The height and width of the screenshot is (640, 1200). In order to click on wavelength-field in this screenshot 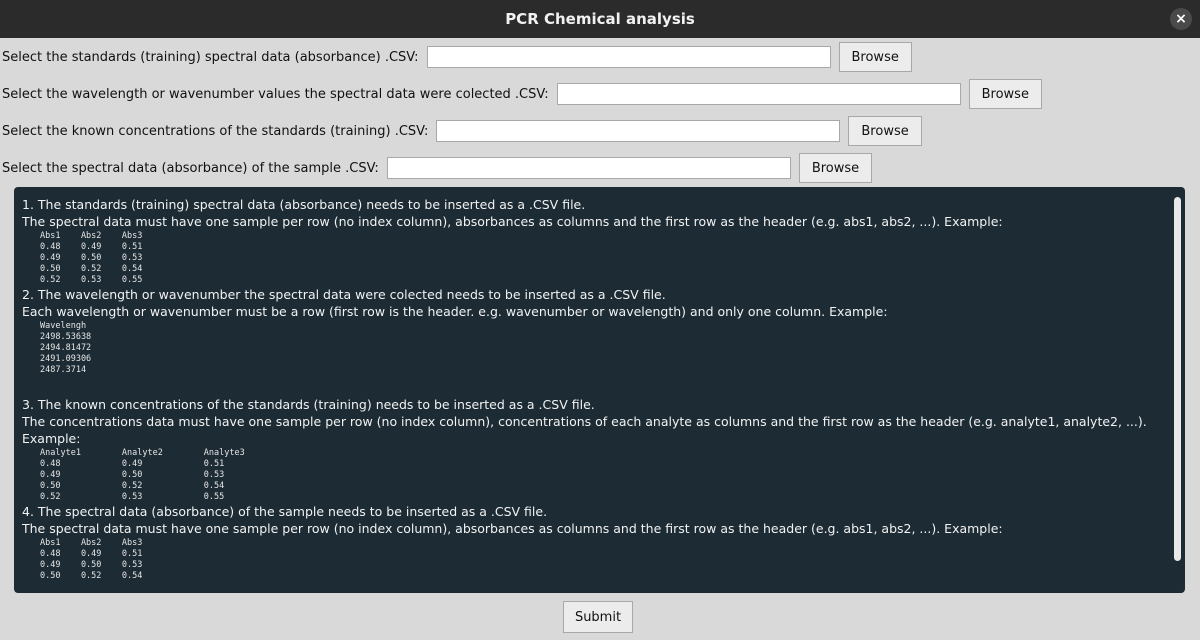, I will do `click(758, 94)`.